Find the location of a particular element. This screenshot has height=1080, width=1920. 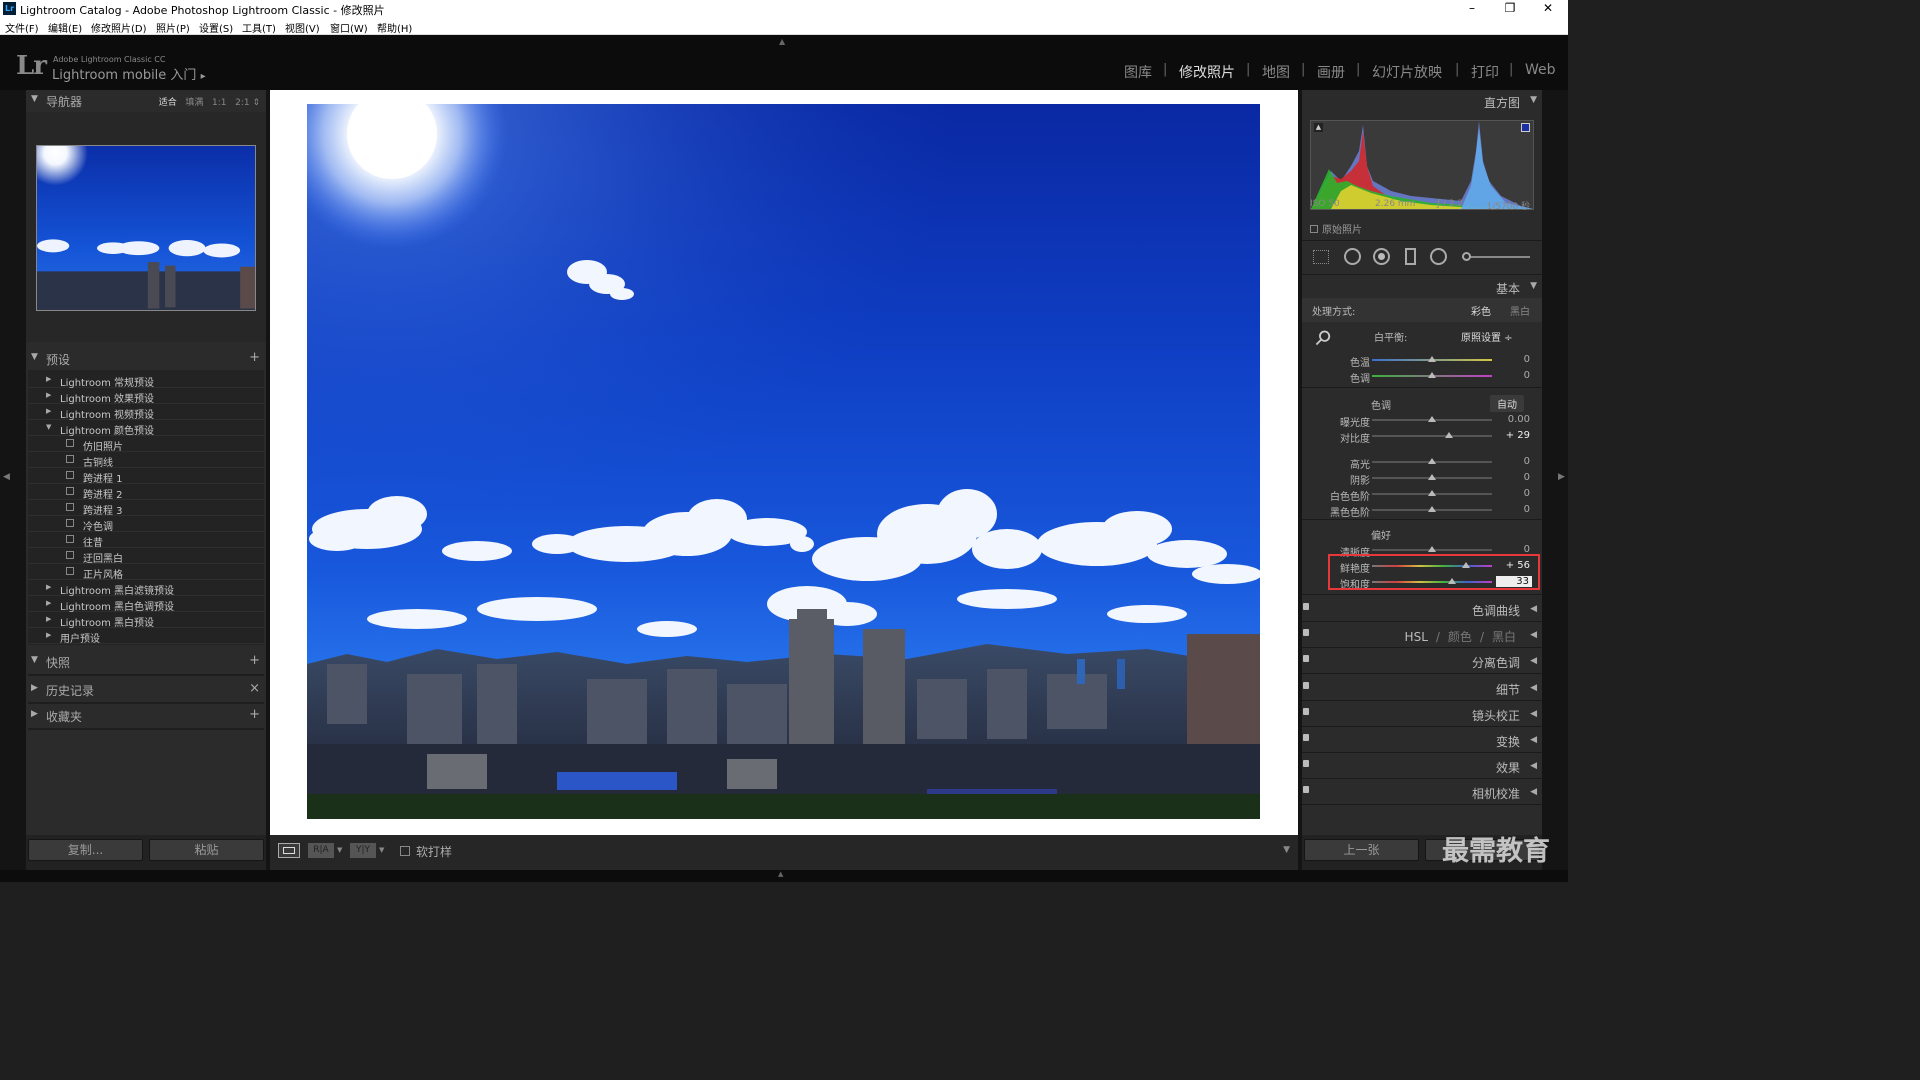

slider-value: 0.00 is located at coordinates (1519, 419).